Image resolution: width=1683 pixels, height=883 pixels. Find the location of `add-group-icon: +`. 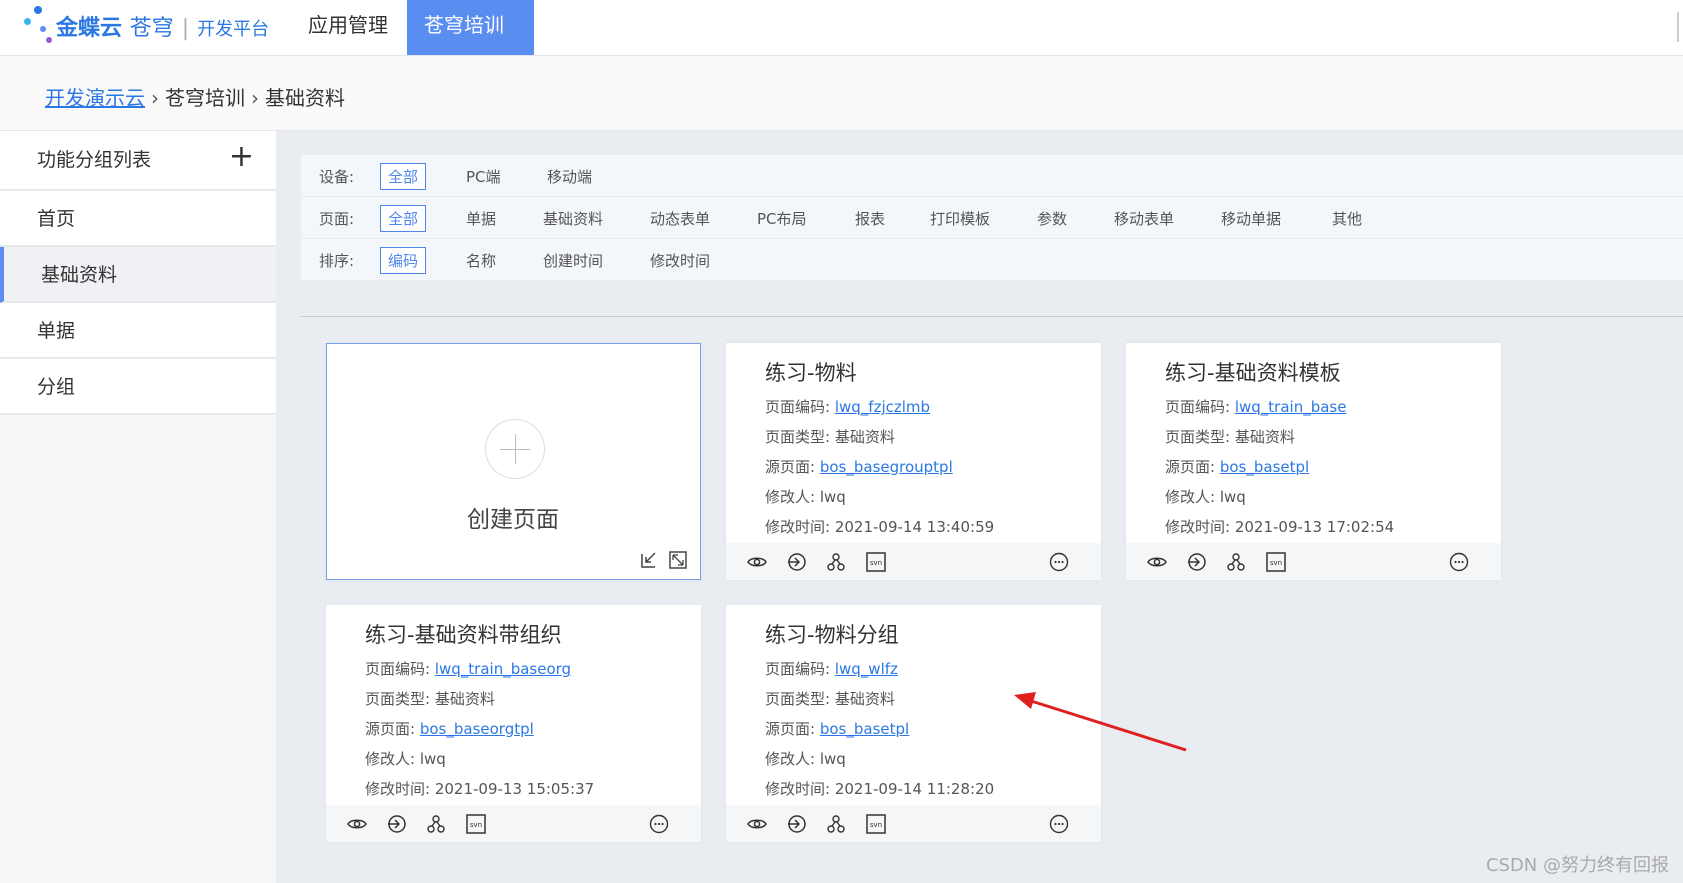

add-group-icon: + is located at coordinates (241, 157).